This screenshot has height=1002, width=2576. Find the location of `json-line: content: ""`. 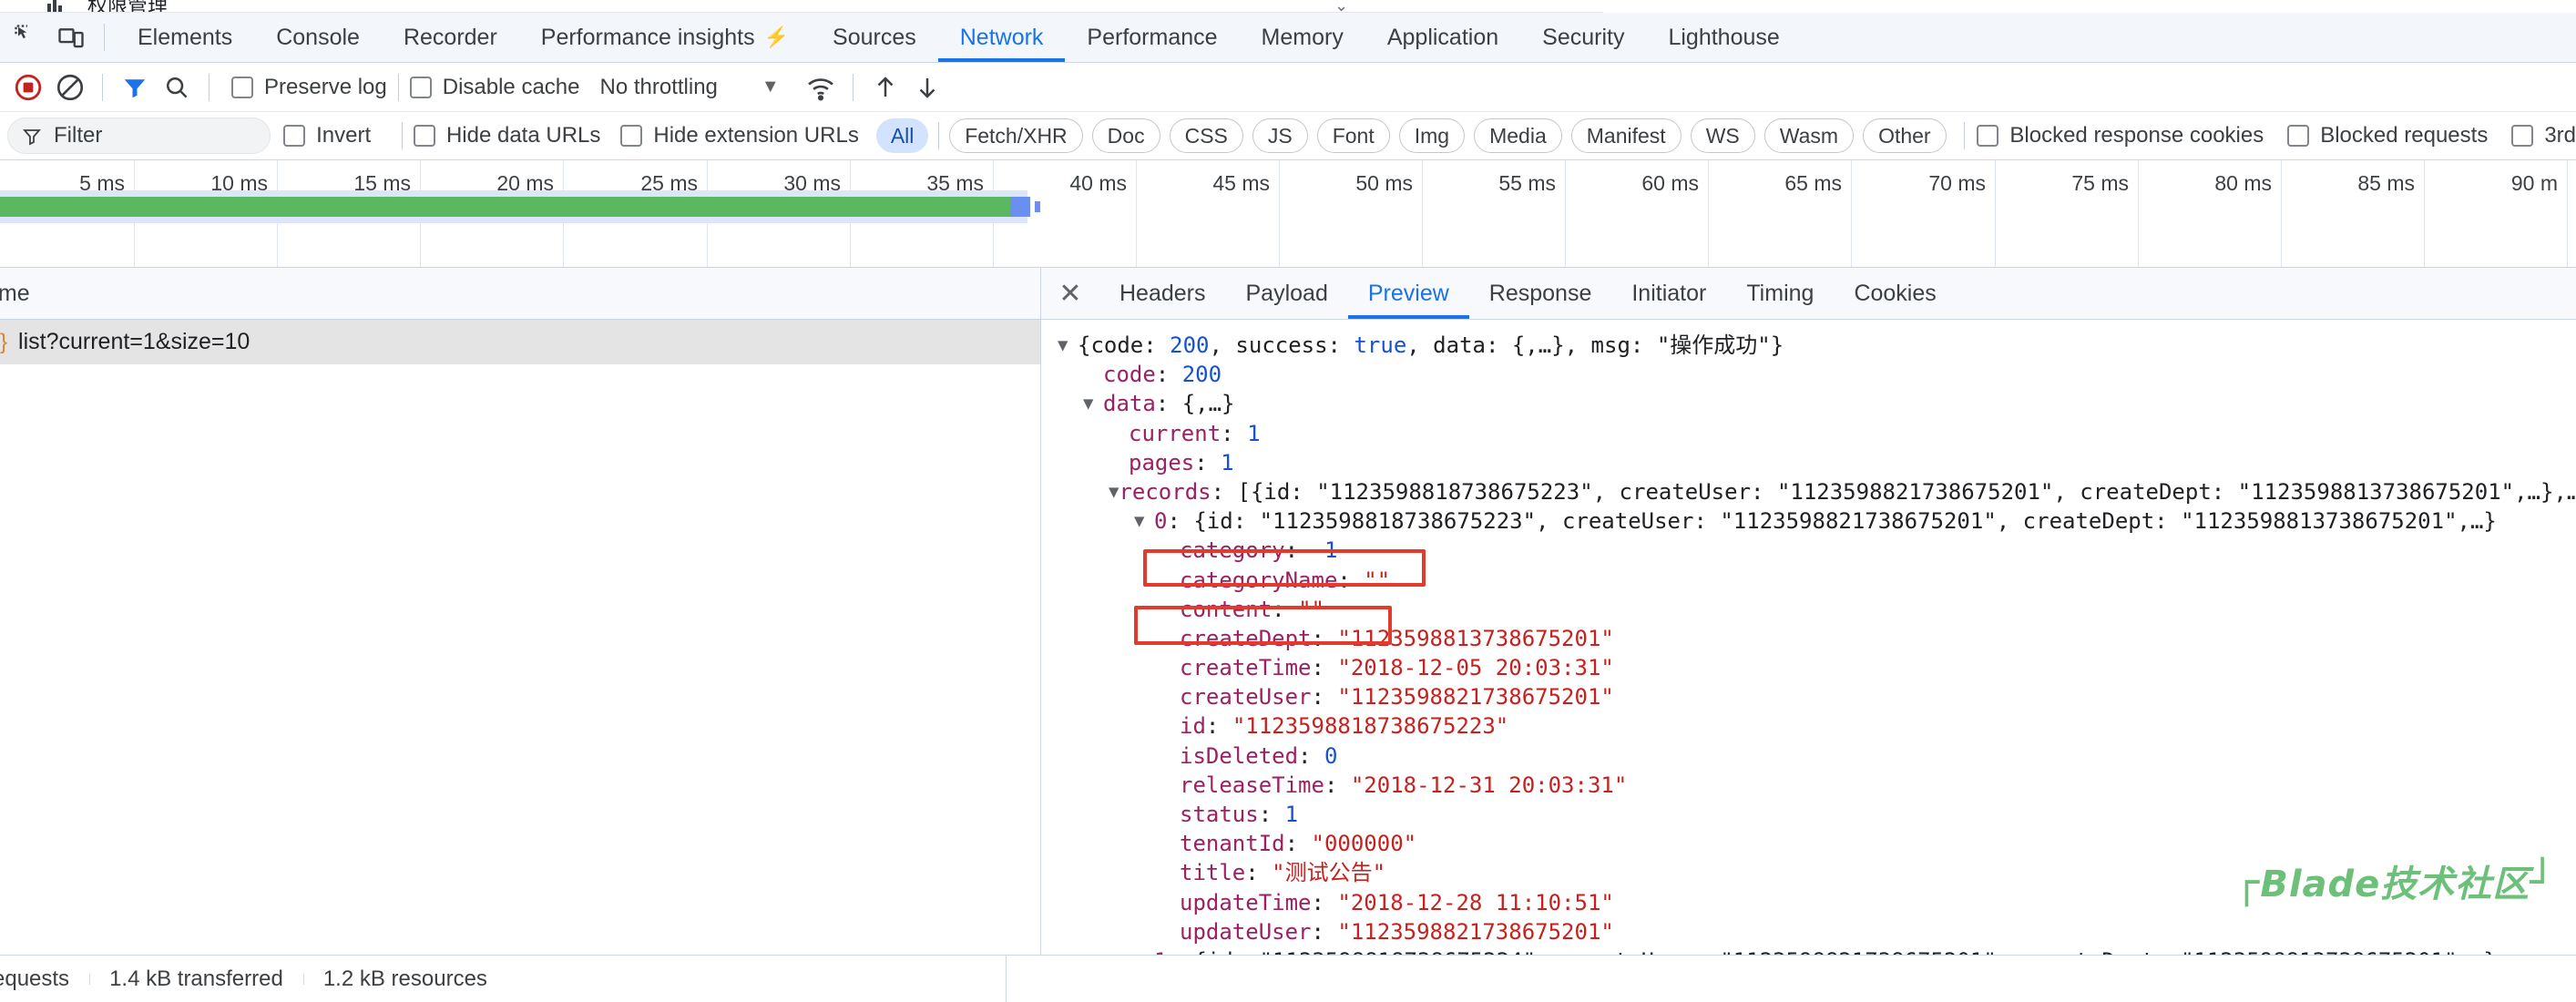

json-line: content: "" is located at coordinates (1817, 609).